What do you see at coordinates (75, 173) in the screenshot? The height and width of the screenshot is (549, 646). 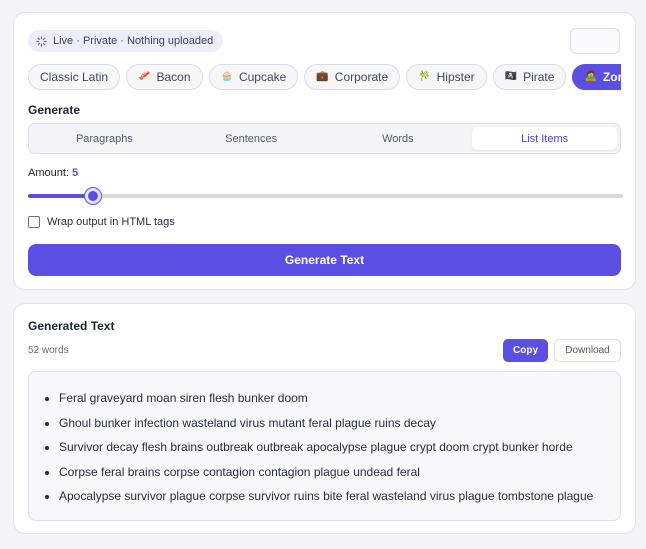 I see `amount-value: 5` at bounding box center [75, 173].